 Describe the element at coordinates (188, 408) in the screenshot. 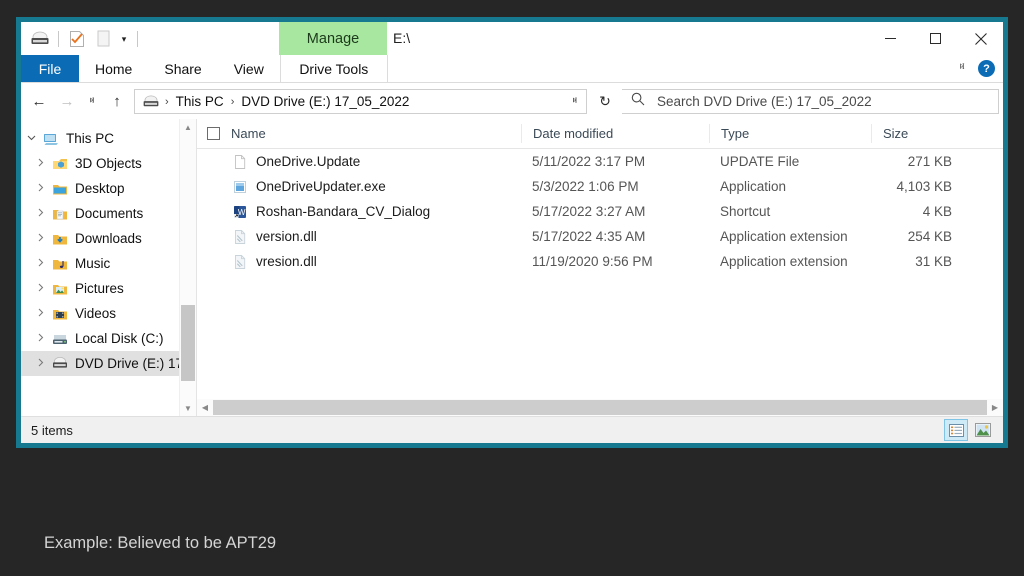

I see `scroll-down-icon: ▼` at that location.